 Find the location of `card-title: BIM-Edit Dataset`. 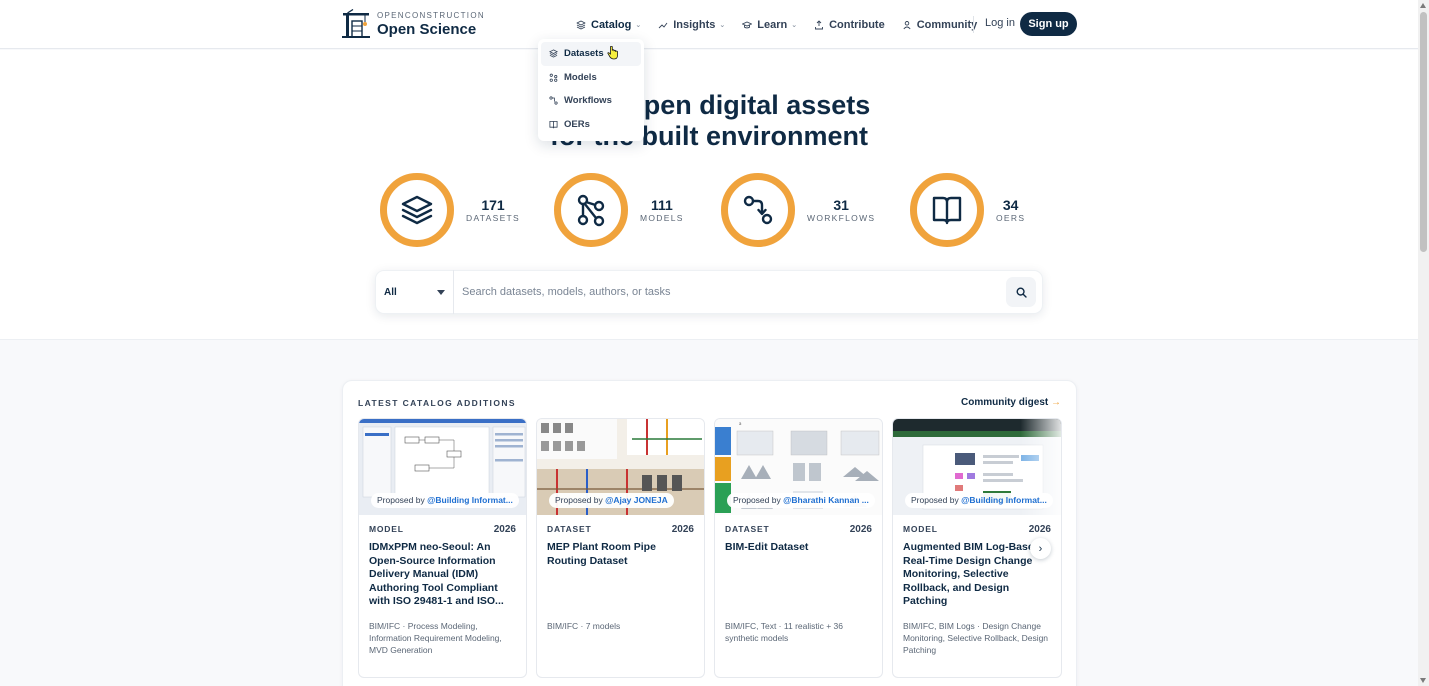

card-title: BIM-Edit Dataset is located at coordinates (767, 547).